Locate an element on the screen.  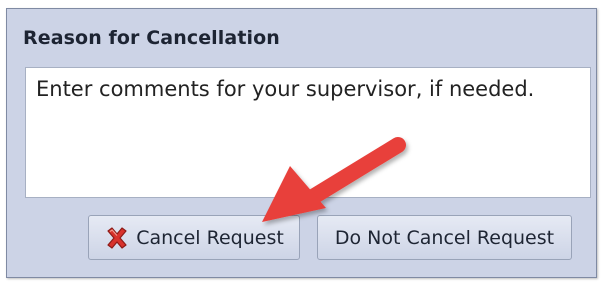
cancel-request-button: Cancel Request is located at coordinates (194, 237).